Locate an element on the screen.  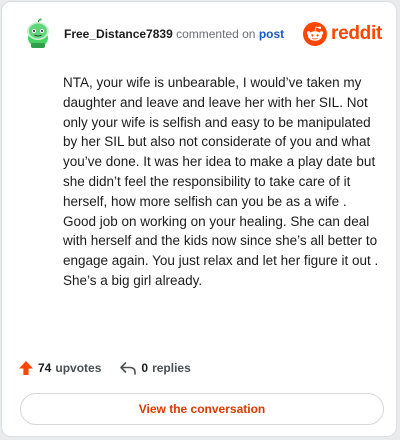
reddit-logo-icon is located at coordinates (315, 34).